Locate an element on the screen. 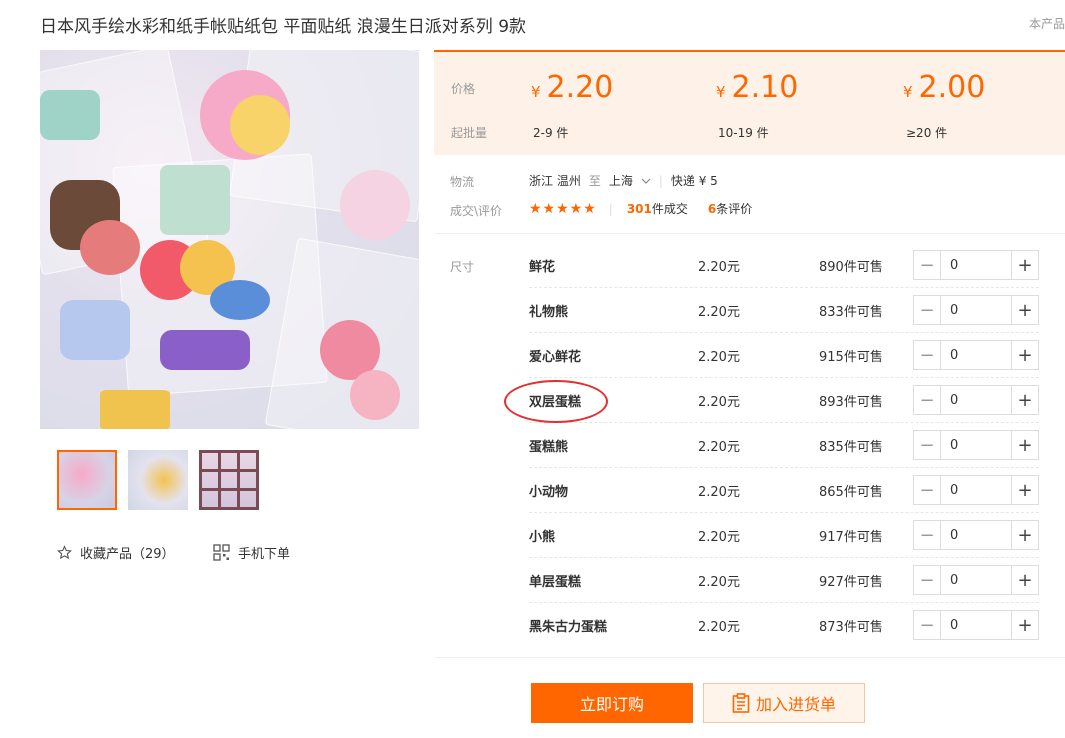  logistics-info: 浙江 温州 至 上海 | 快递 ¥ 5 is located at coordinates (623, 180).